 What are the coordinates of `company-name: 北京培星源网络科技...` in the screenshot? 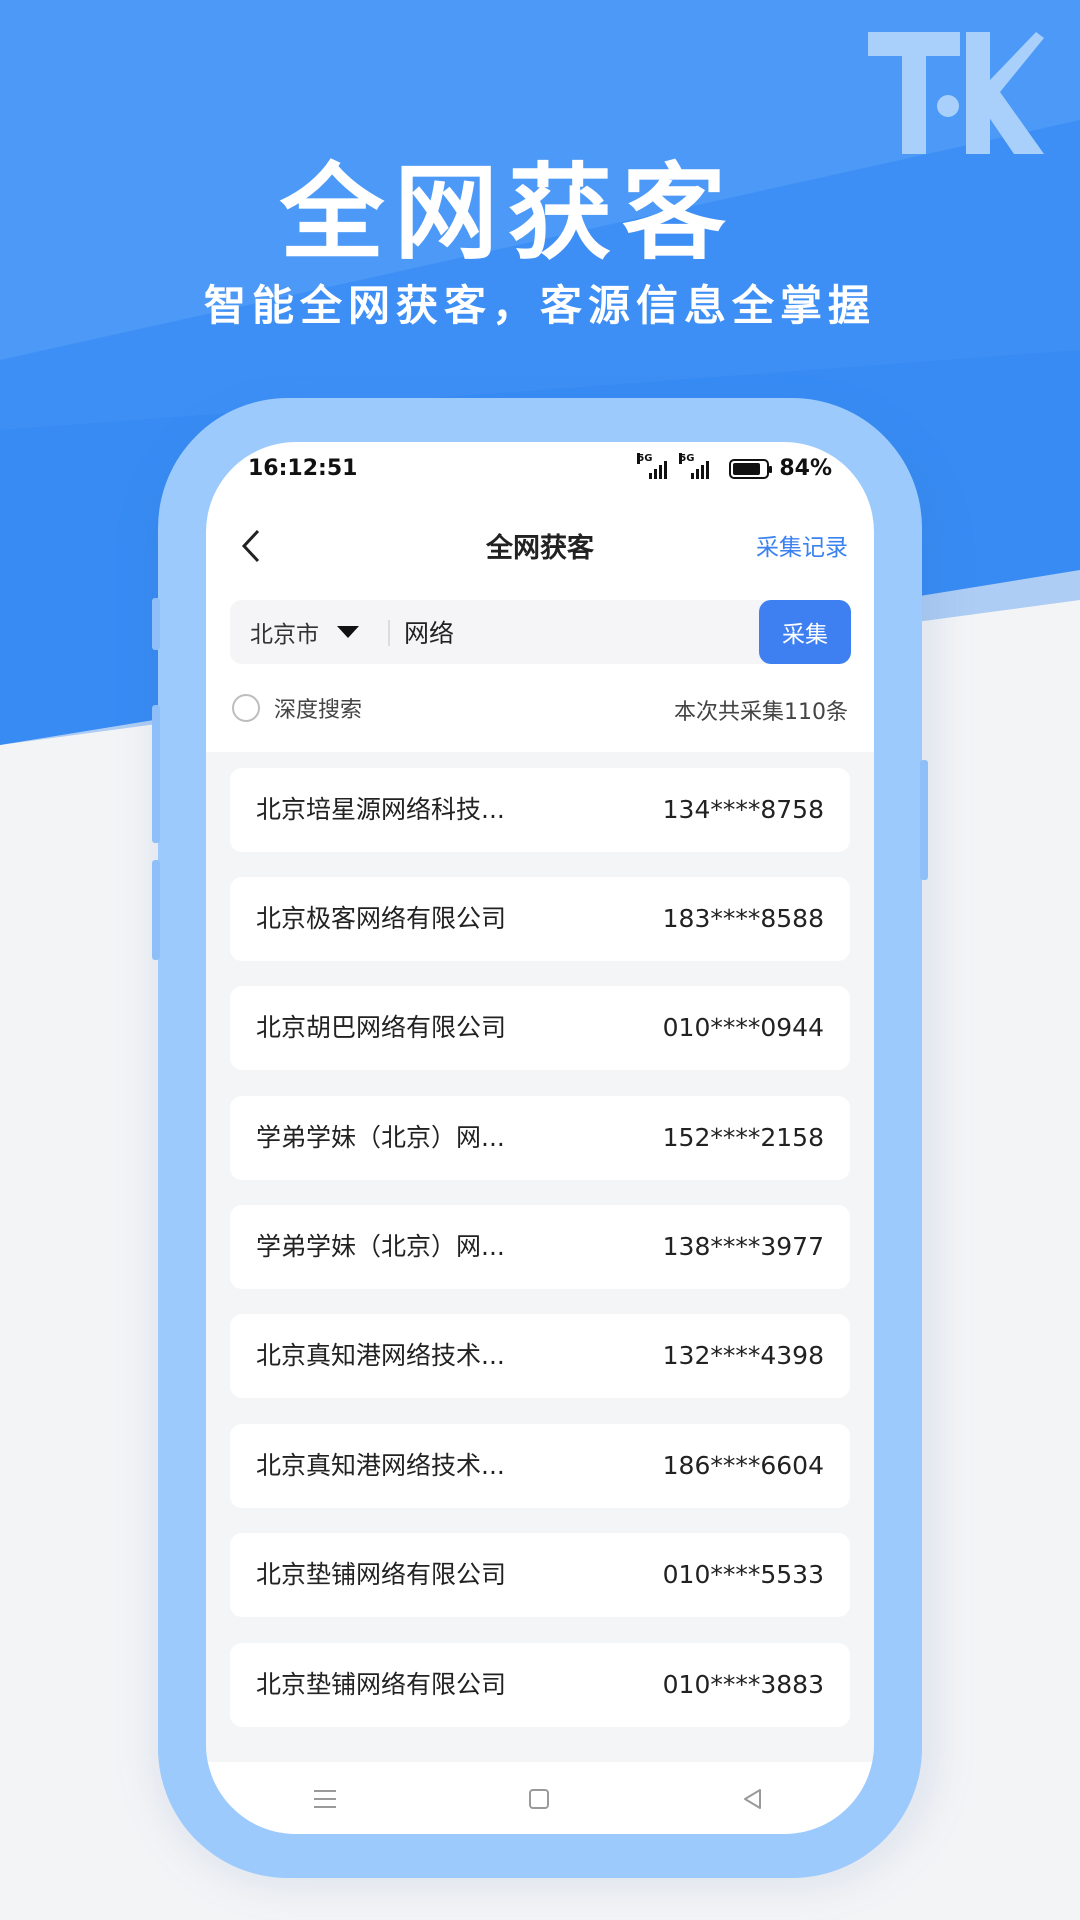 It's located at (380, 809).